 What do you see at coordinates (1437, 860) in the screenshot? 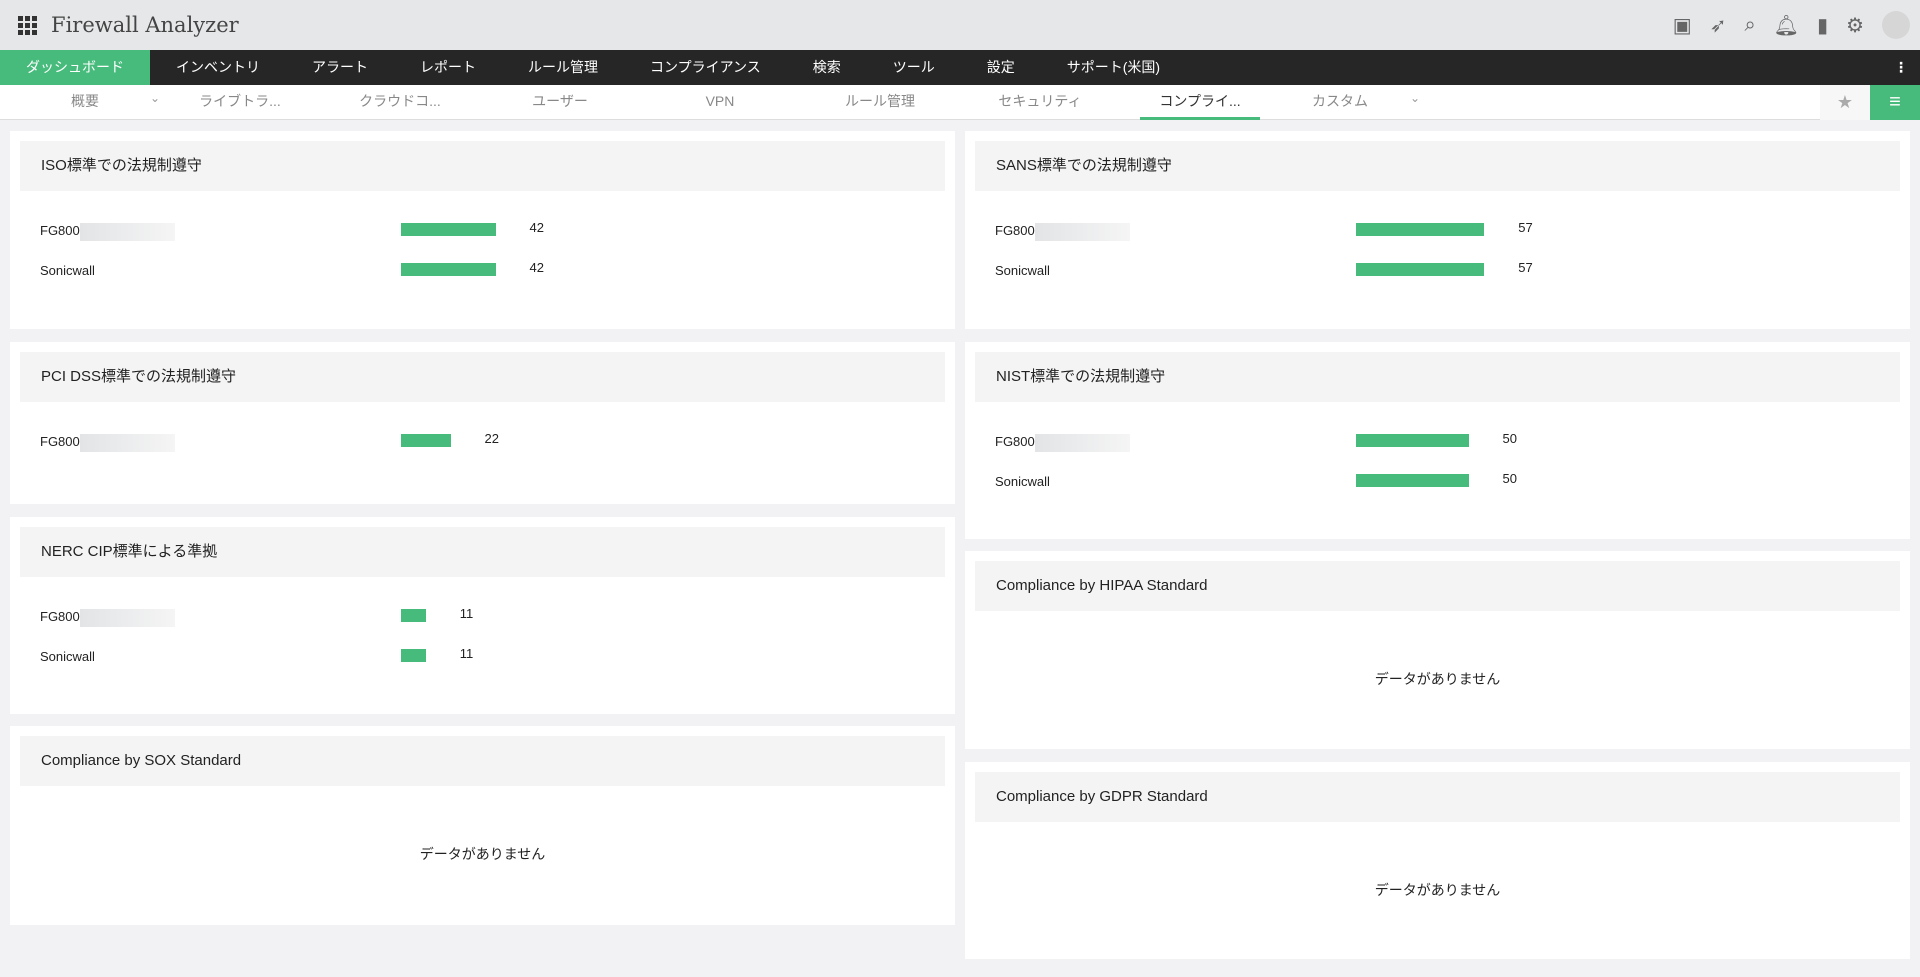
I see `gdpr-compliance-widget: Compliance by GDPR Standard データがありません` at bounding box center [1437, 860].